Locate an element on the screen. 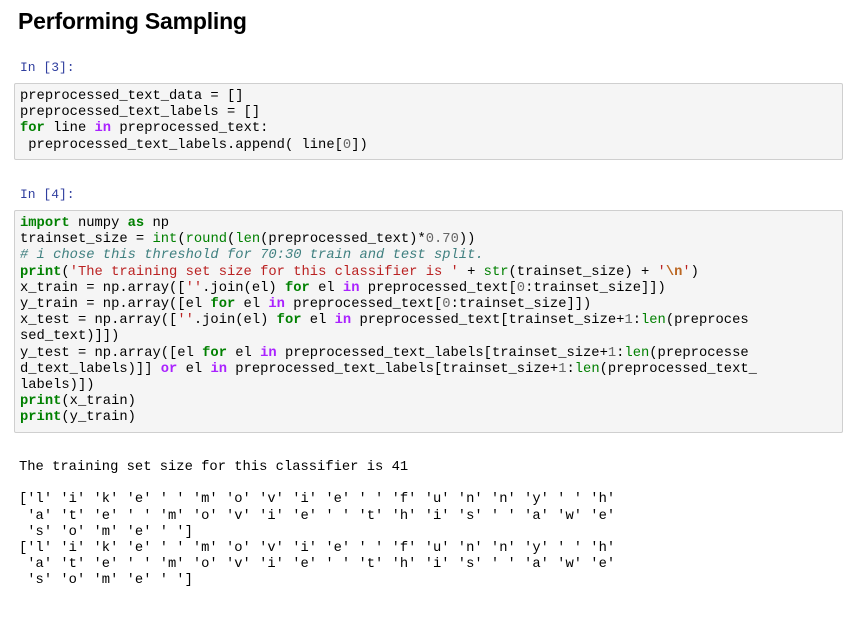 This screenshot has height=622, width=858. code-line: labels)]) is located at coordinates (57, 385).